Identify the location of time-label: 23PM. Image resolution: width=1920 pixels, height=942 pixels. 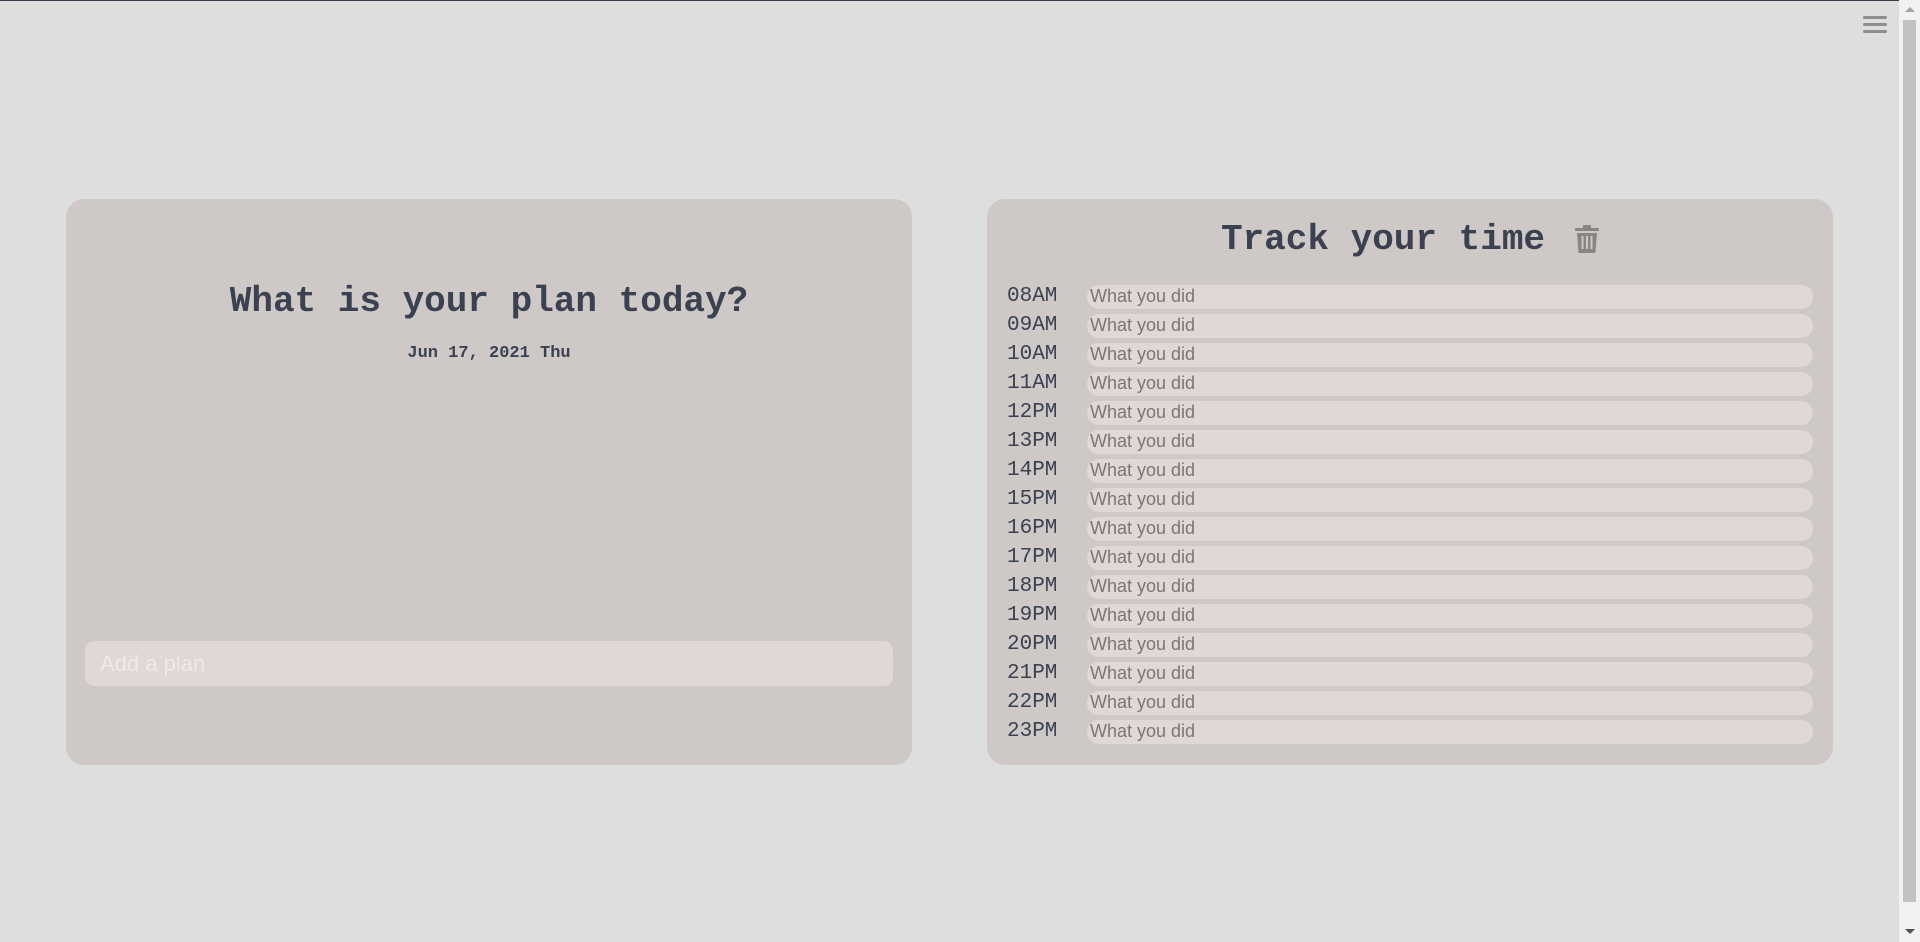
(1032, 731).